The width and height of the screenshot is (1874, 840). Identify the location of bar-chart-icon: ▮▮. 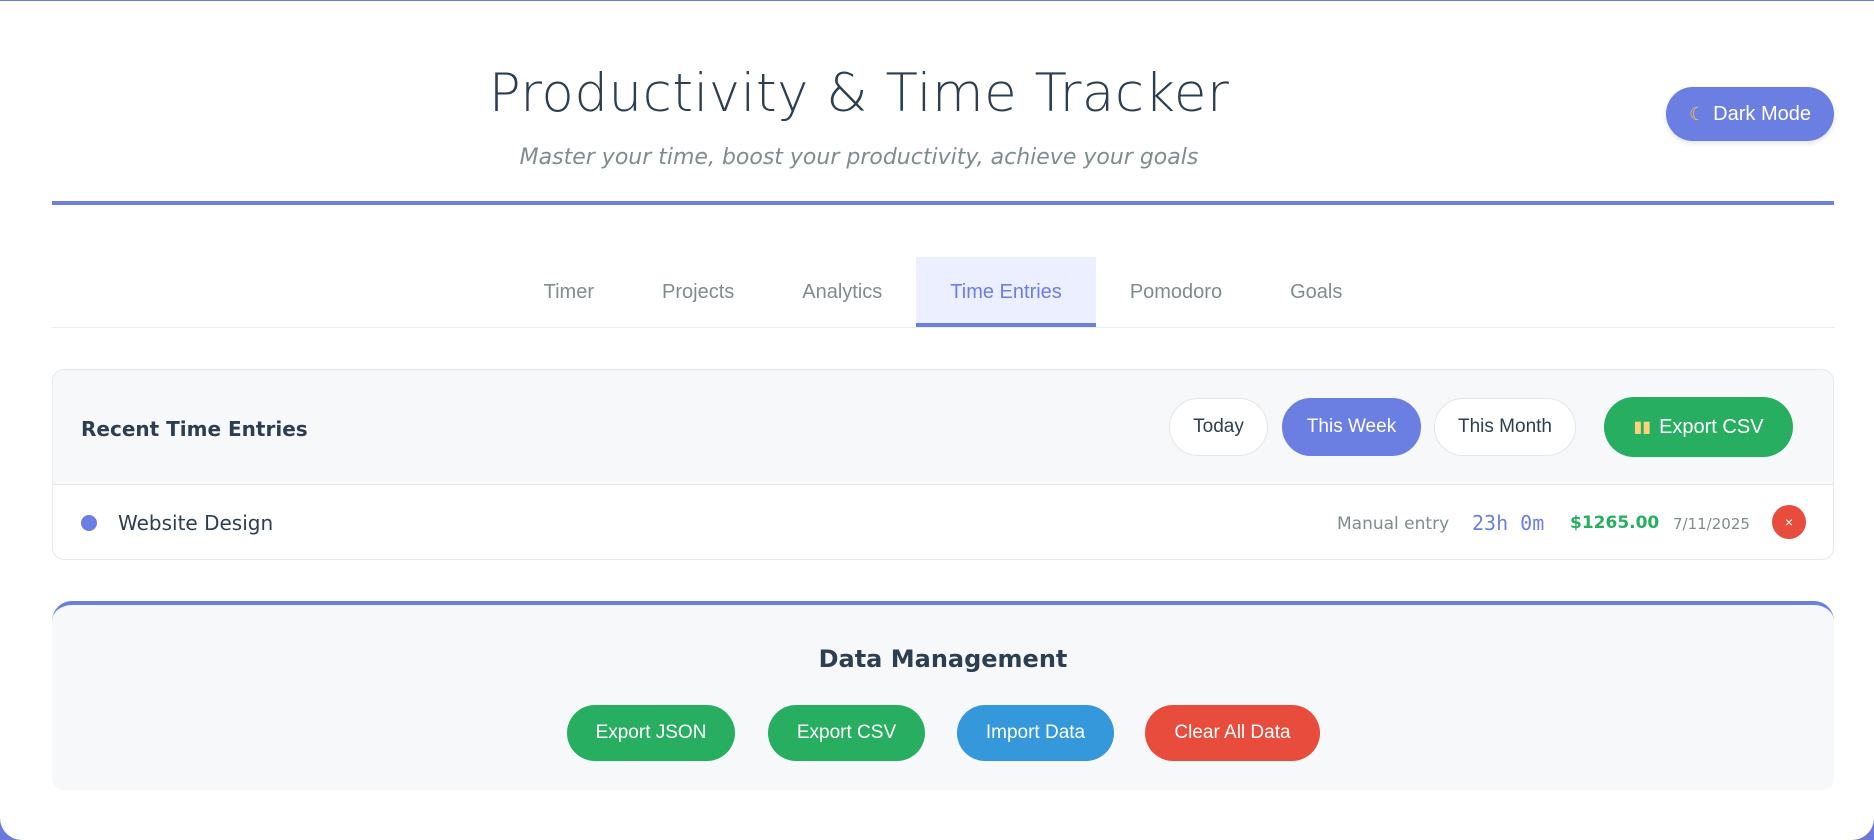
(1642, 427).